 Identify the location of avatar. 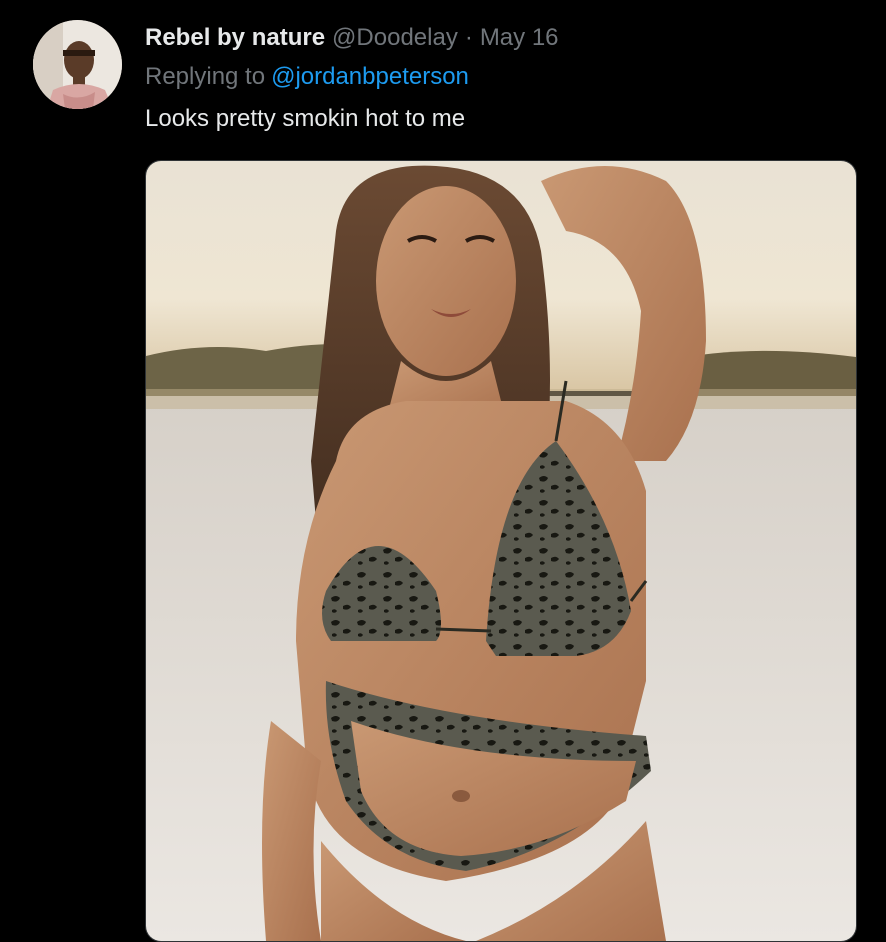
(77, 64).